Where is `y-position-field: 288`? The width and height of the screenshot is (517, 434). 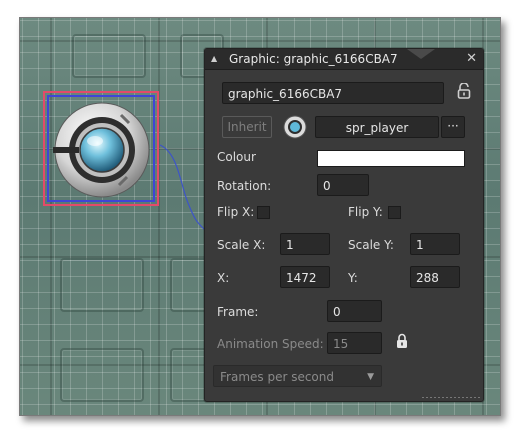
y-position-field: 288 is located at coordinates (435, 277).